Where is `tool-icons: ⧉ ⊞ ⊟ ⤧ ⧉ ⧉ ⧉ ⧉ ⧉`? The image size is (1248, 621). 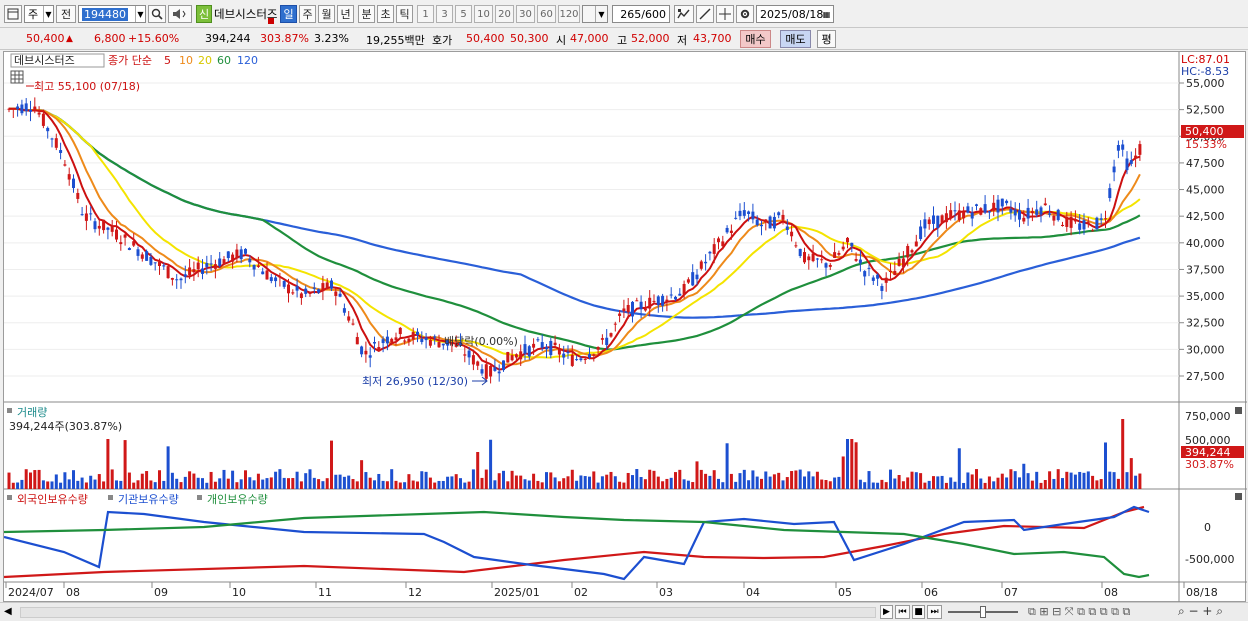
tool-icons: ⧉ ⊞ ⊟ ⤧ ⧉ ⧉ ⧉ ⧉ ⧉ is located at coordinates (1079, 612).